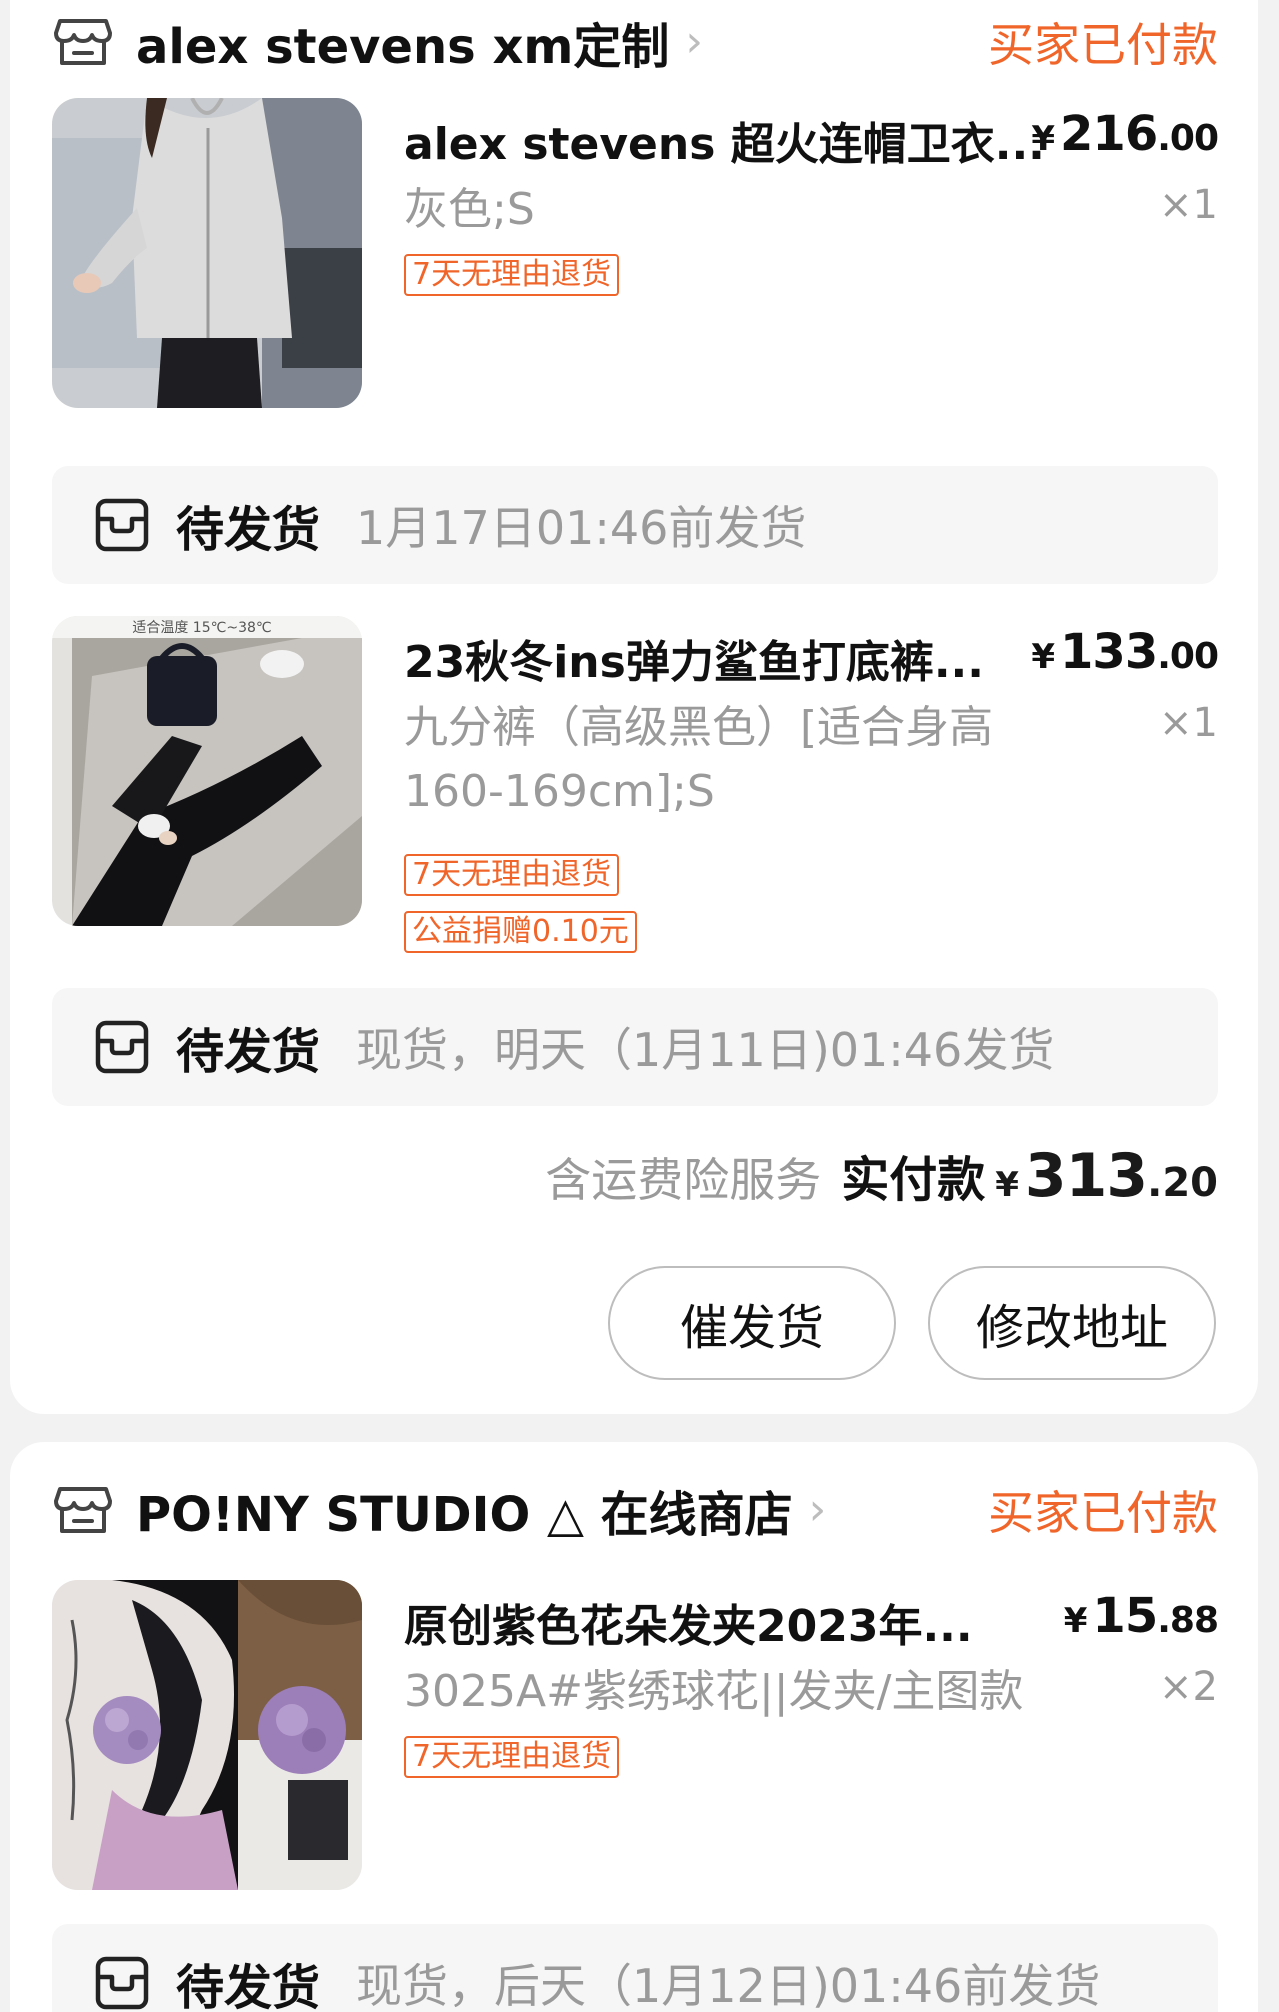 This screenshot has height=2012, width=1279. I want to click on shipping-status-row: 待发货 现货，明天（1月11日)01:46发货, so click(635, 1047).